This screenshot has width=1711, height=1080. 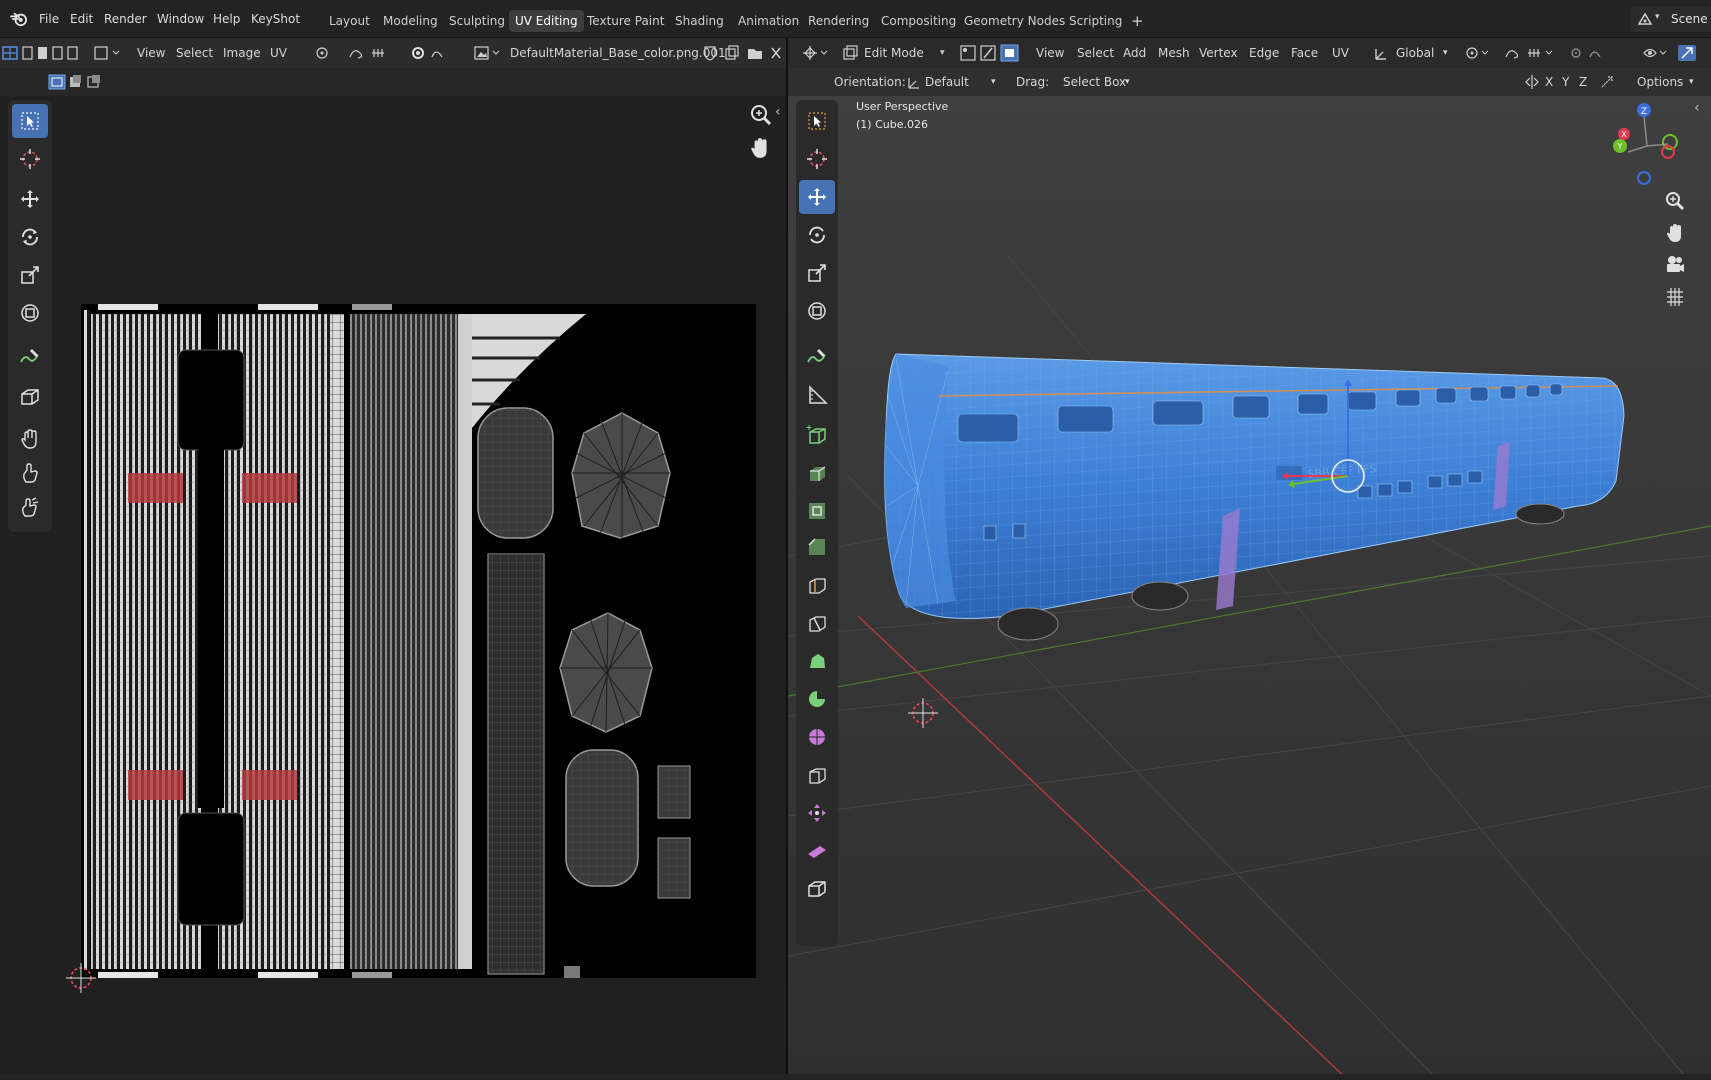 I want to click on rip-region-icon, so click(x=30, y=397).